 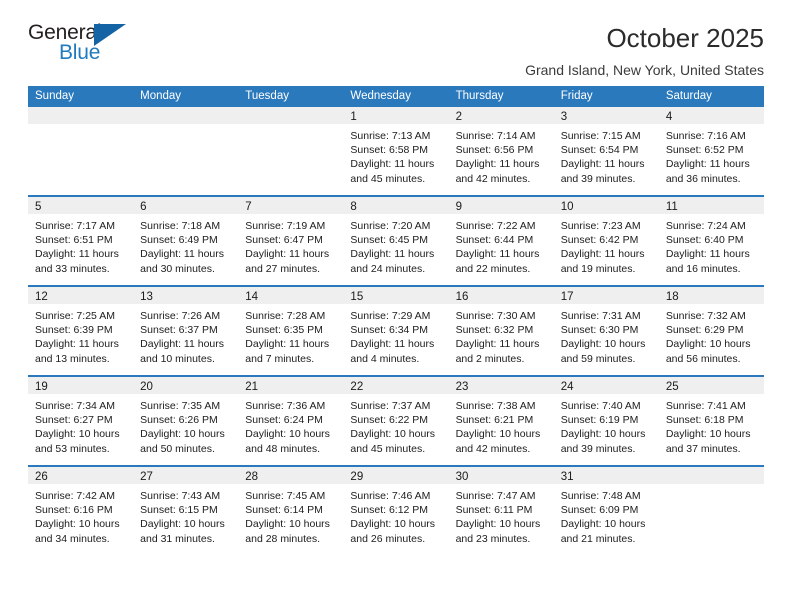 What do you see at coordinates (380, 96) in the screenshot?
I see `weekday-header-wednesday: Wednesday` at bounding box center [380, 96].